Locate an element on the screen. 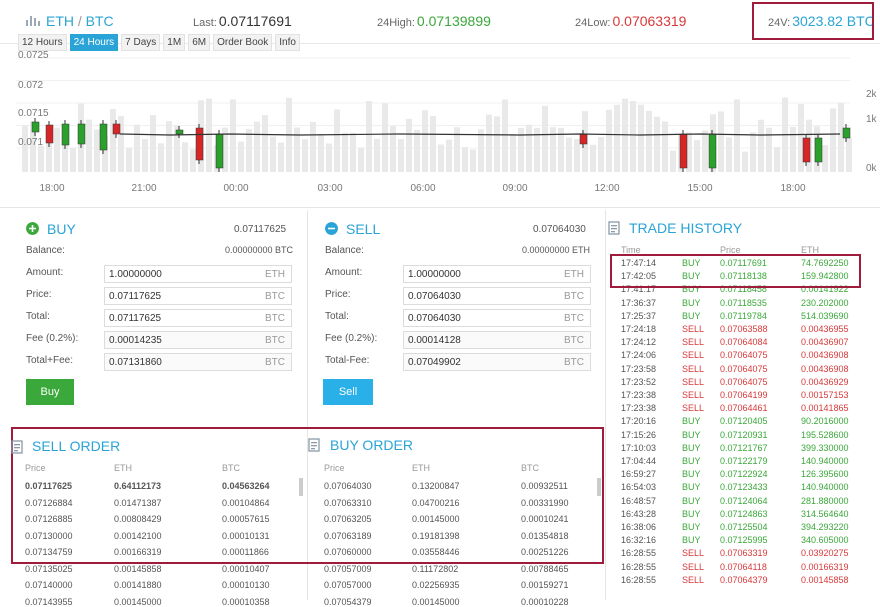 The image size is (880, 607). pair-title: ETH / BTC is located at coordinates (80, 21).